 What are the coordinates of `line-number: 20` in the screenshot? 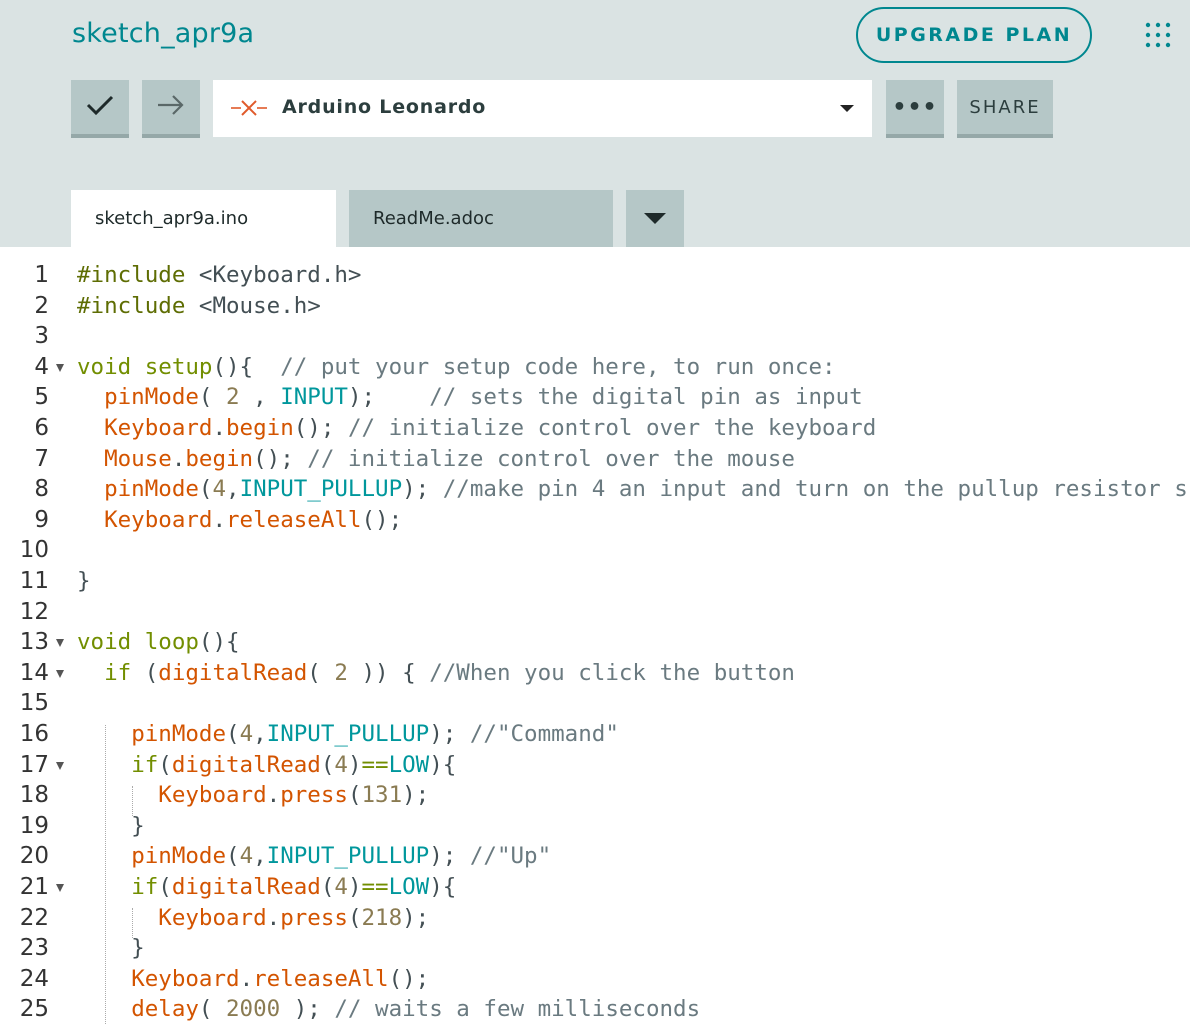 It's located at (35, 856).